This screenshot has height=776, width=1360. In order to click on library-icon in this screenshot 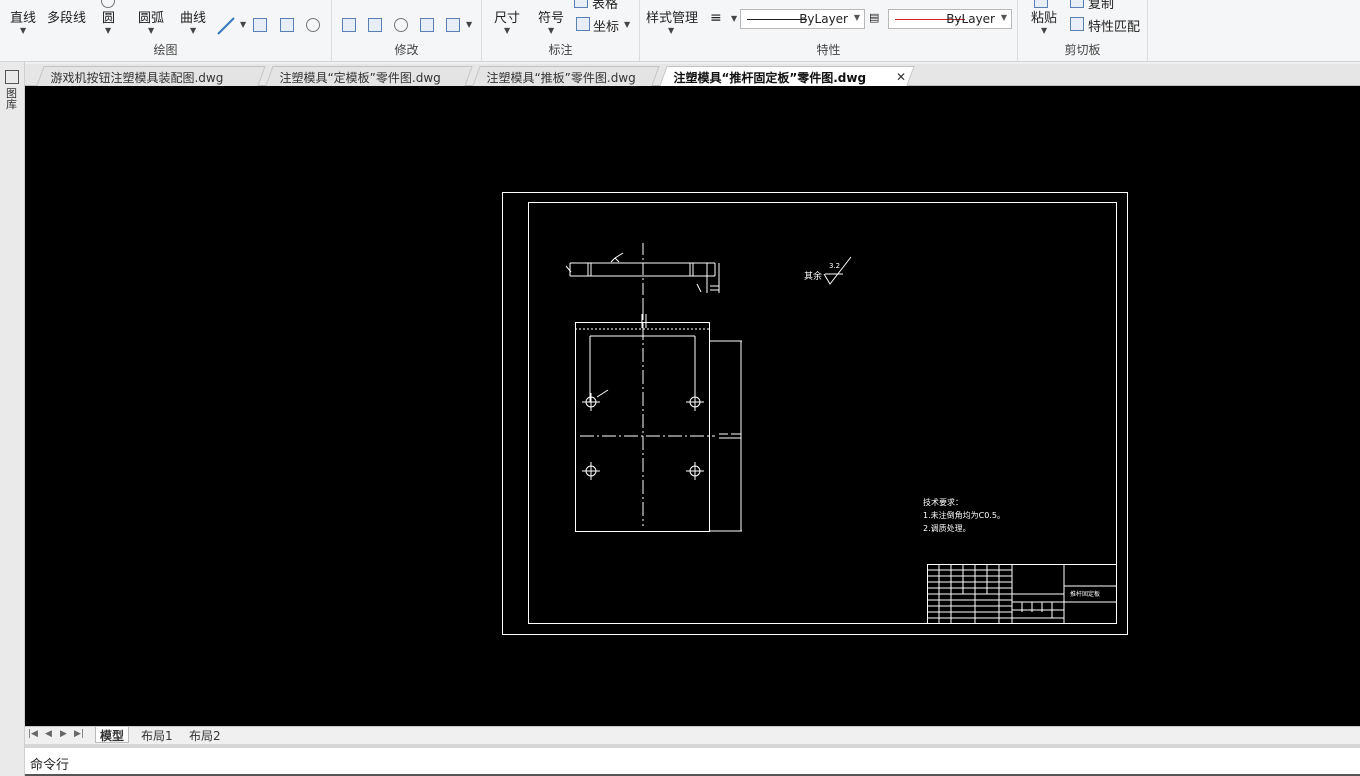, I will do `click(12, 77)`.